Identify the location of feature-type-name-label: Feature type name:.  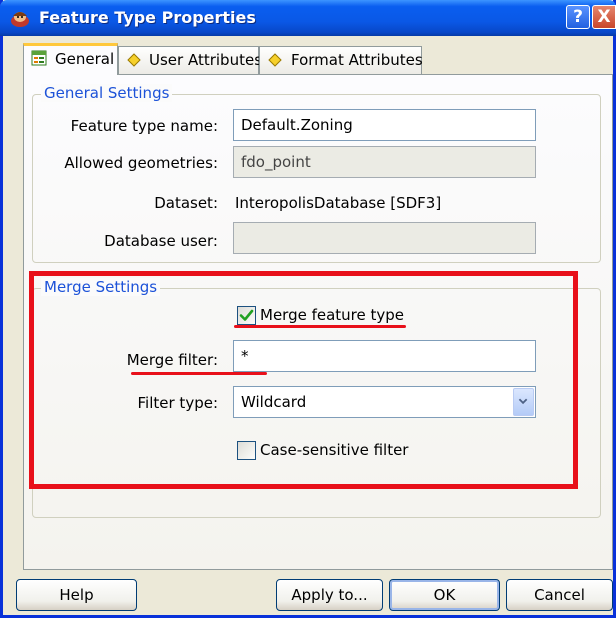
(144, 126).